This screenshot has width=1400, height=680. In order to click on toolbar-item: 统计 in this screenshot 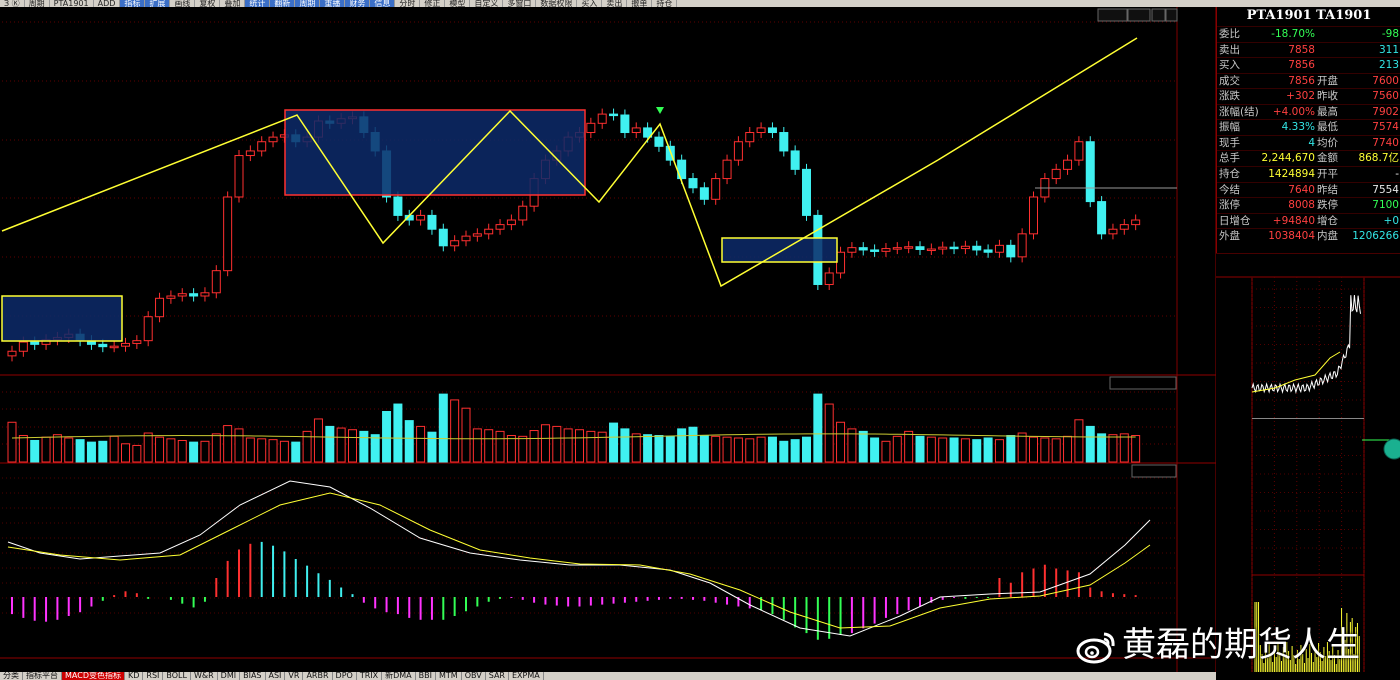, I will do `click(258, 3)`.